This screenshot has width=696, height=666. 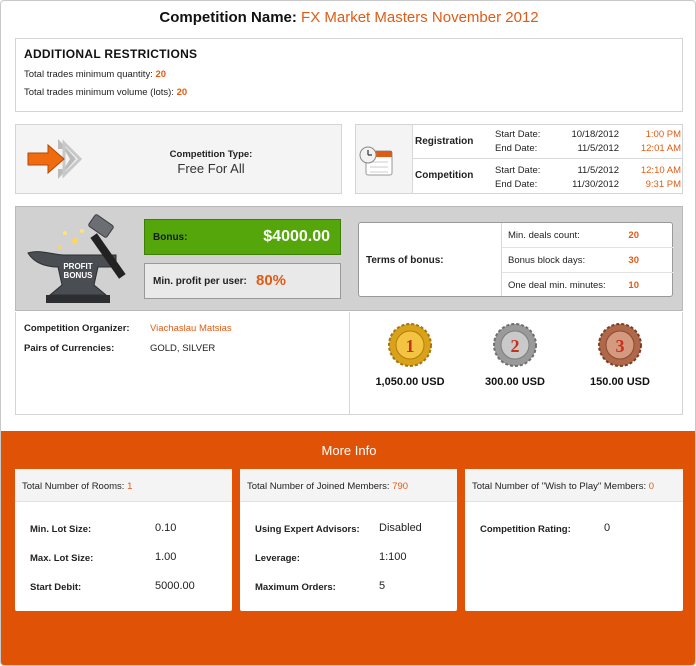 I want to click on min-trades-volume-value: 20, so click(x=182, y=92).